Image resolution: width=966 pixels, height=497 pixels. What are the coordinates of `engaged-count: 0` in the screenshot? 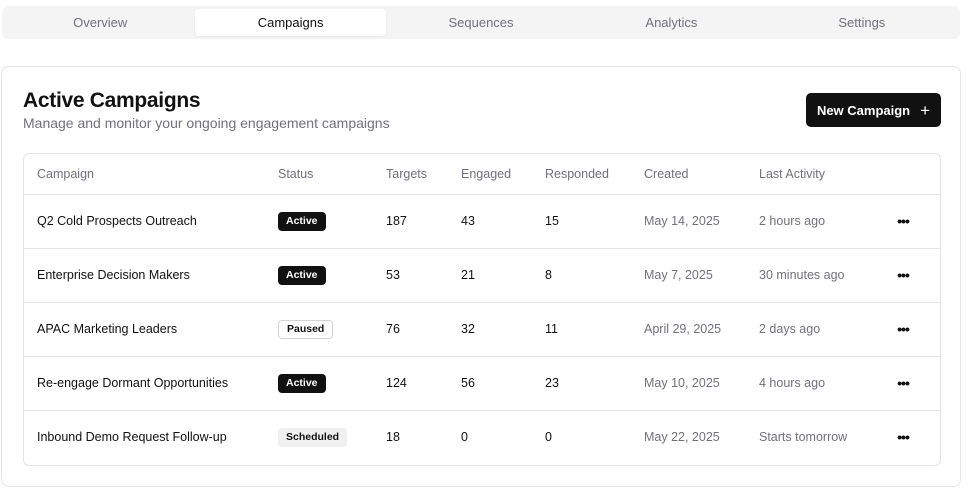 It's located at (464, 437).